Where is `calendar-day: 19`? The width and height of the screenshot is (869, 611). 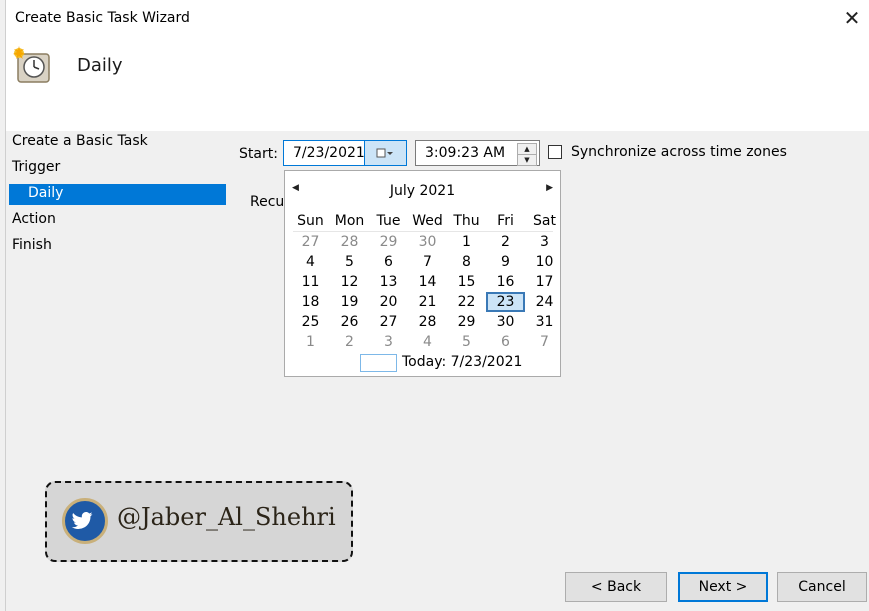 calendar-day: 19 is located at coordinates (349, 302).